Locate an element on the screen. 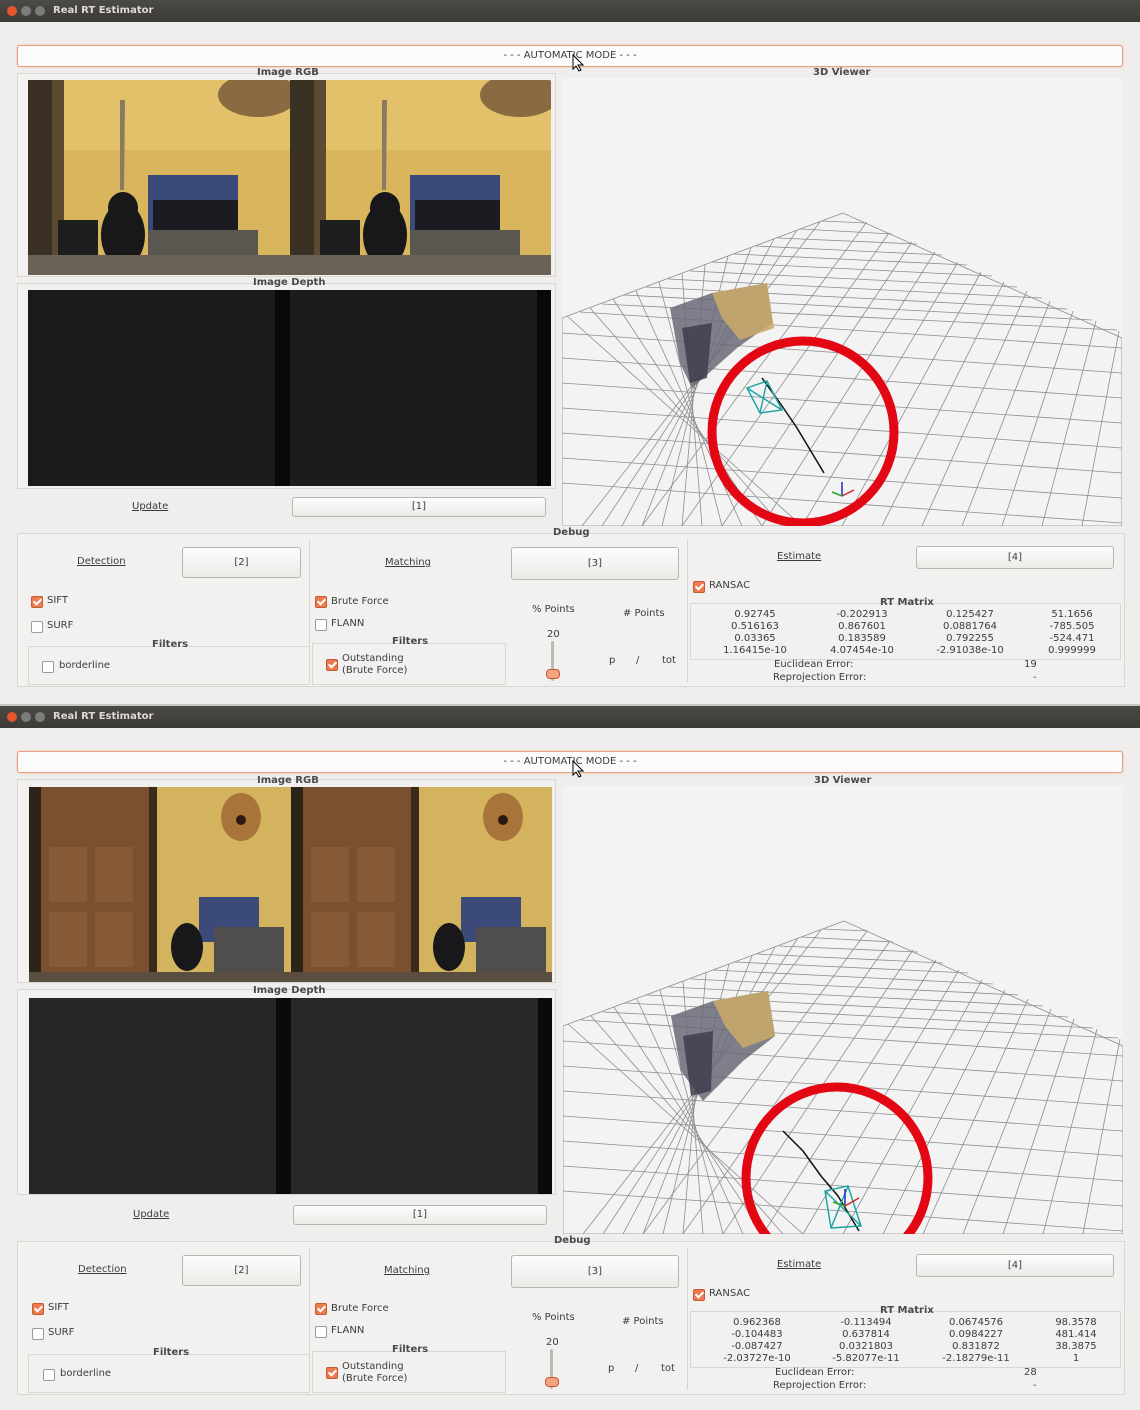 Image resolution: width=1140 pixels, height=1410 pixels. matrix-cell: 0.867601 is located at coordinates (862, 626).